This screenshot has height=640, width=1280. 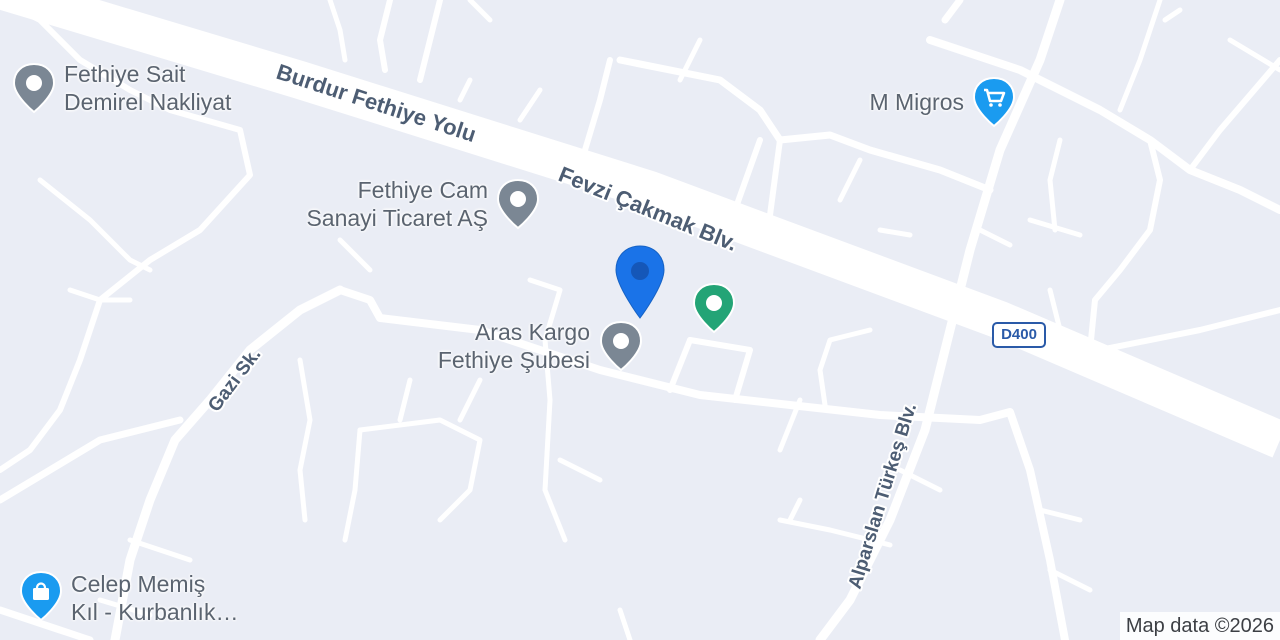 I want to click on selected-location-marker, so click(x=640, y=284).